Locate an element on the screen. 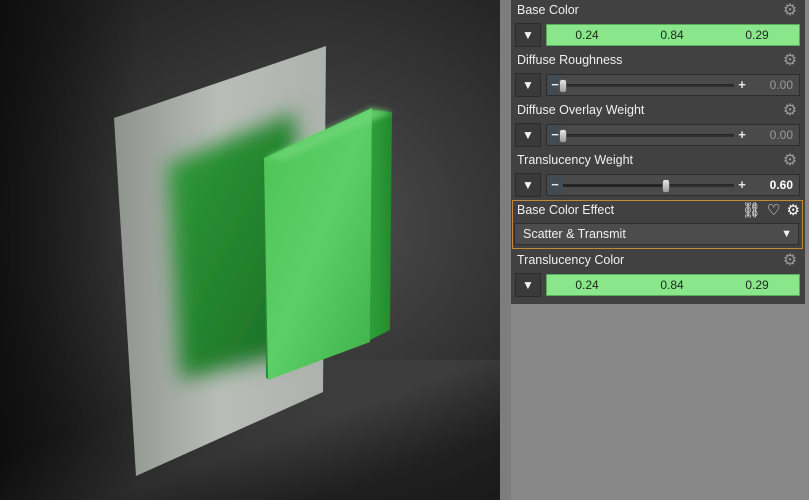  property-header: Translucency Color ⚙ is located at coordinates (658, 261).